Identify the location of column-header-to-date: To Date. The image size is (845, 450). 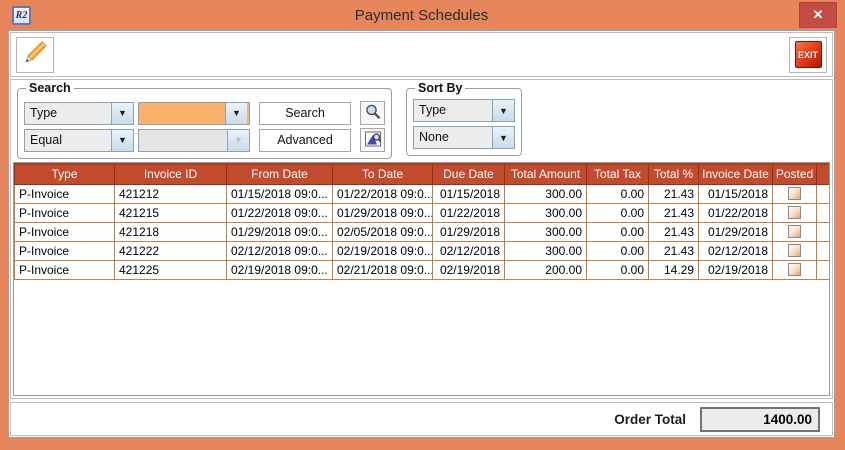
(382, 174).